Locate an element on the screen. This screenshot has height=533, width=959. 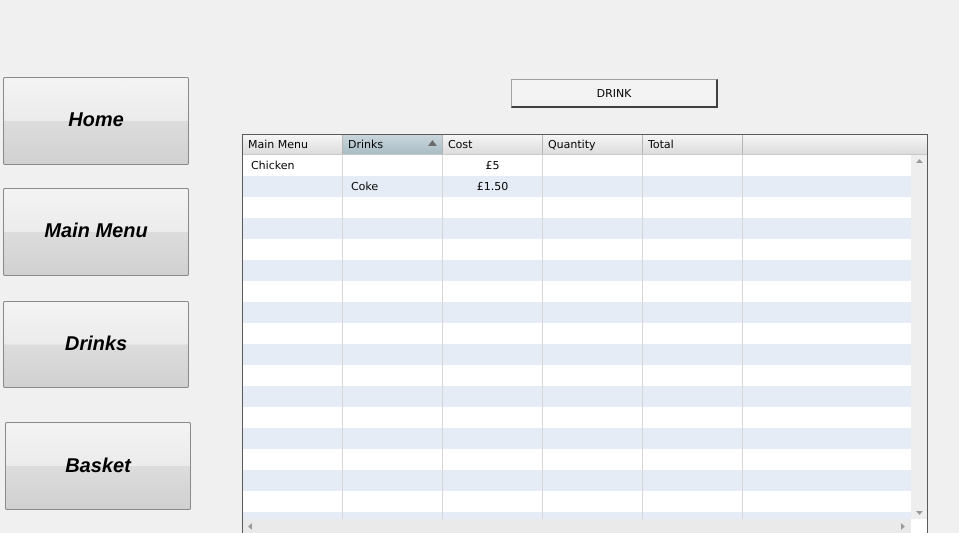
scroll-up-icon is located at coordinates (919, 161).